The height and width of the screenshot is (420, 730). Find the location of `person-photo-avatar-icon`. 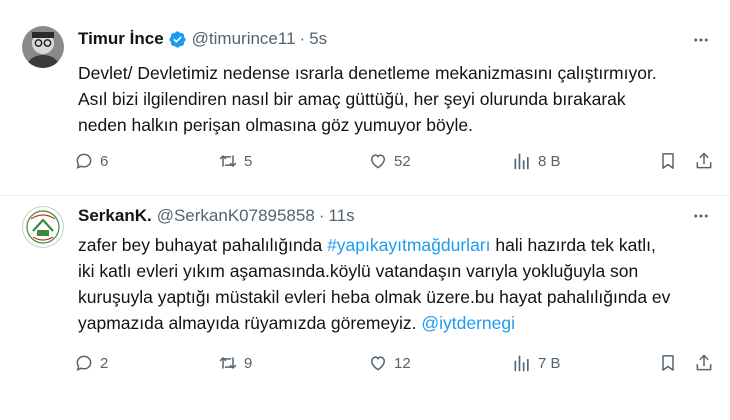

person-photo-avatar-icon is located at coordinates (43, 47).